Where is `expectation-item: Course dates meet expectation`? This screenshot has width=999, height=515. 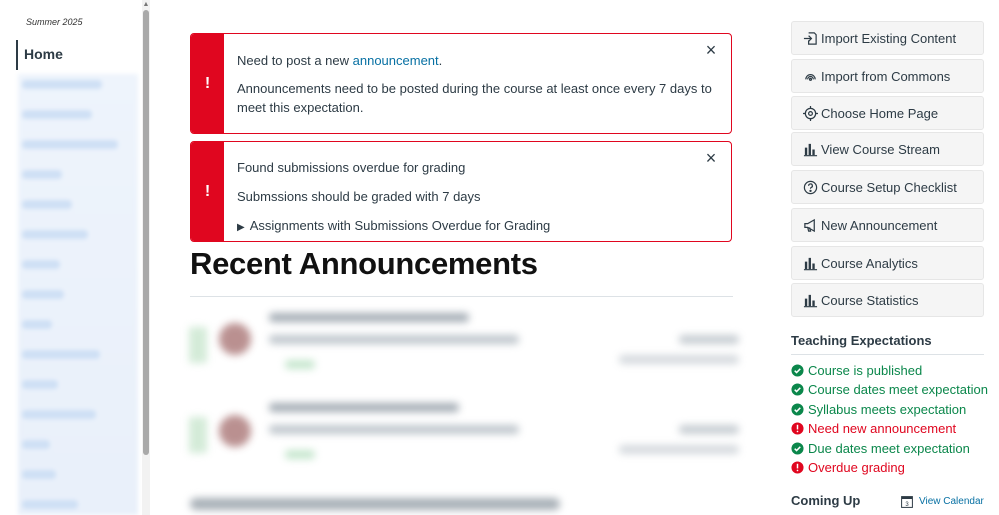 expectation-item: Course dates meet expectation is located at coordinates (889, 389).